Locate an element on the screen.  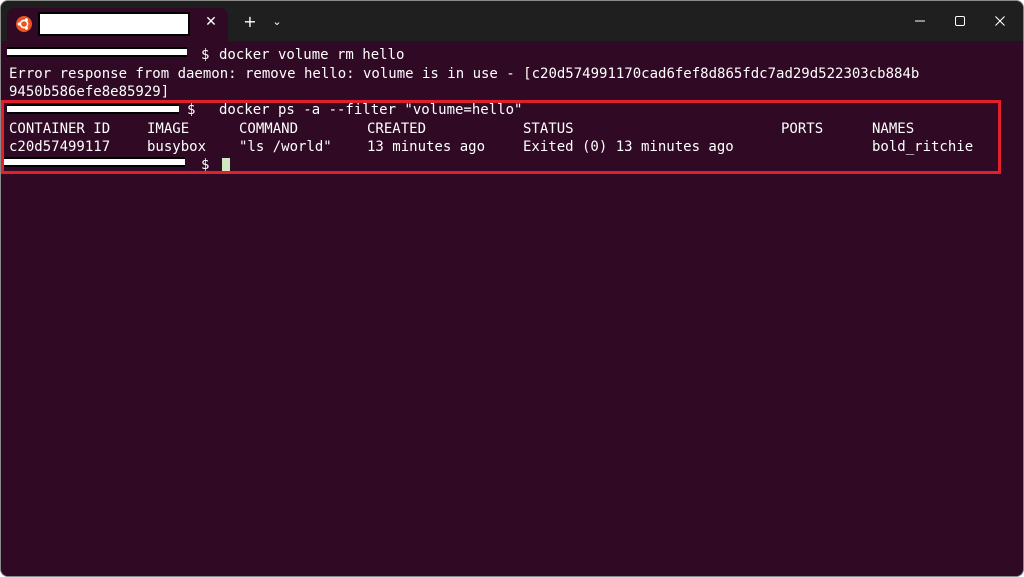
table-header-names: NAMES is located at coordinates (893, 129).